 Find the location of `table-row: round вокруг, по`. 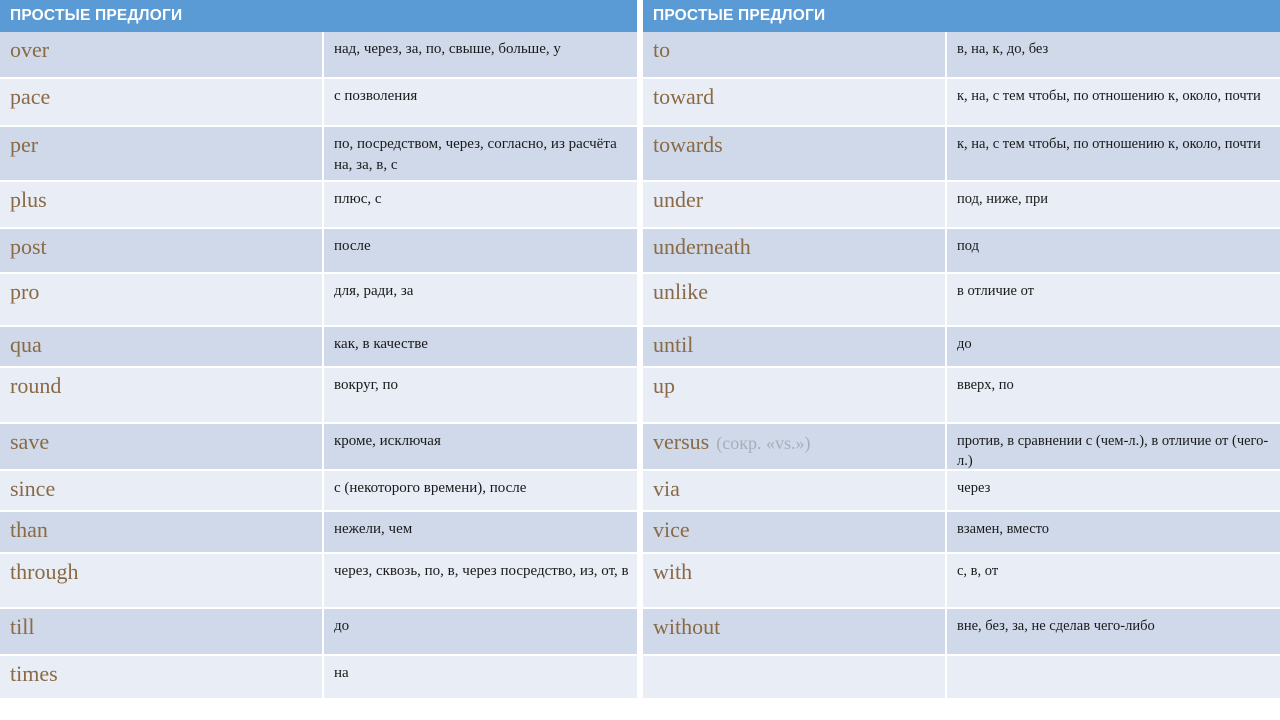

table-row: round вокруг, по is located at coordinates (318, 396).